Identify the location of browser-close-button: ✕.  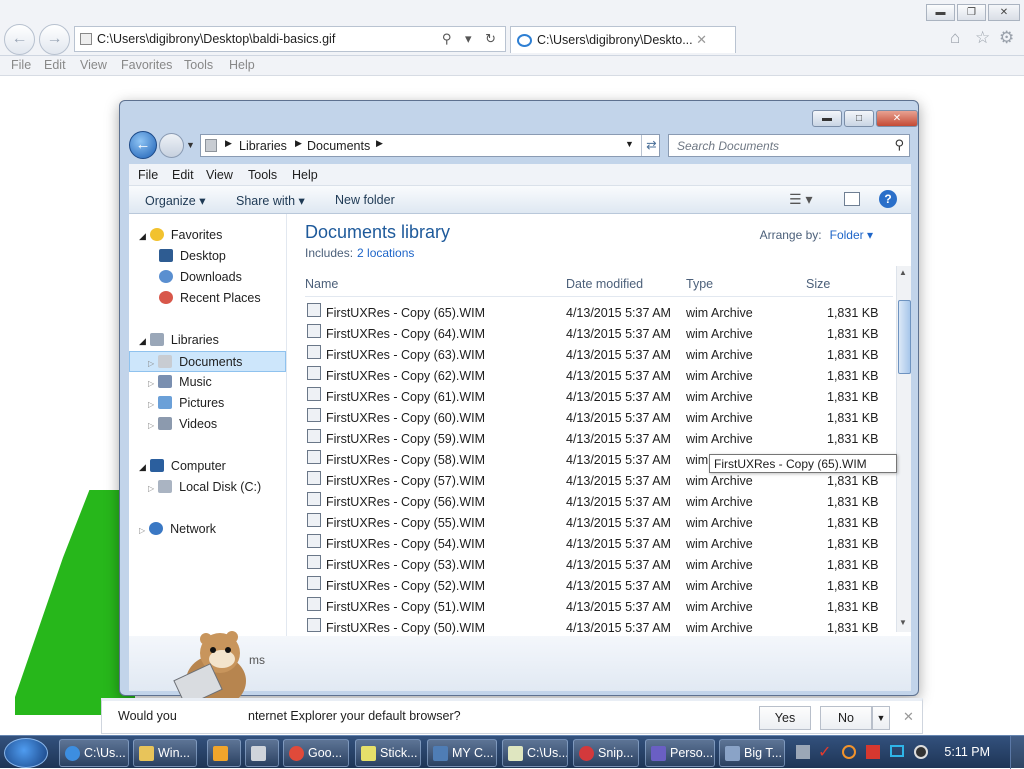
(1004, 12).